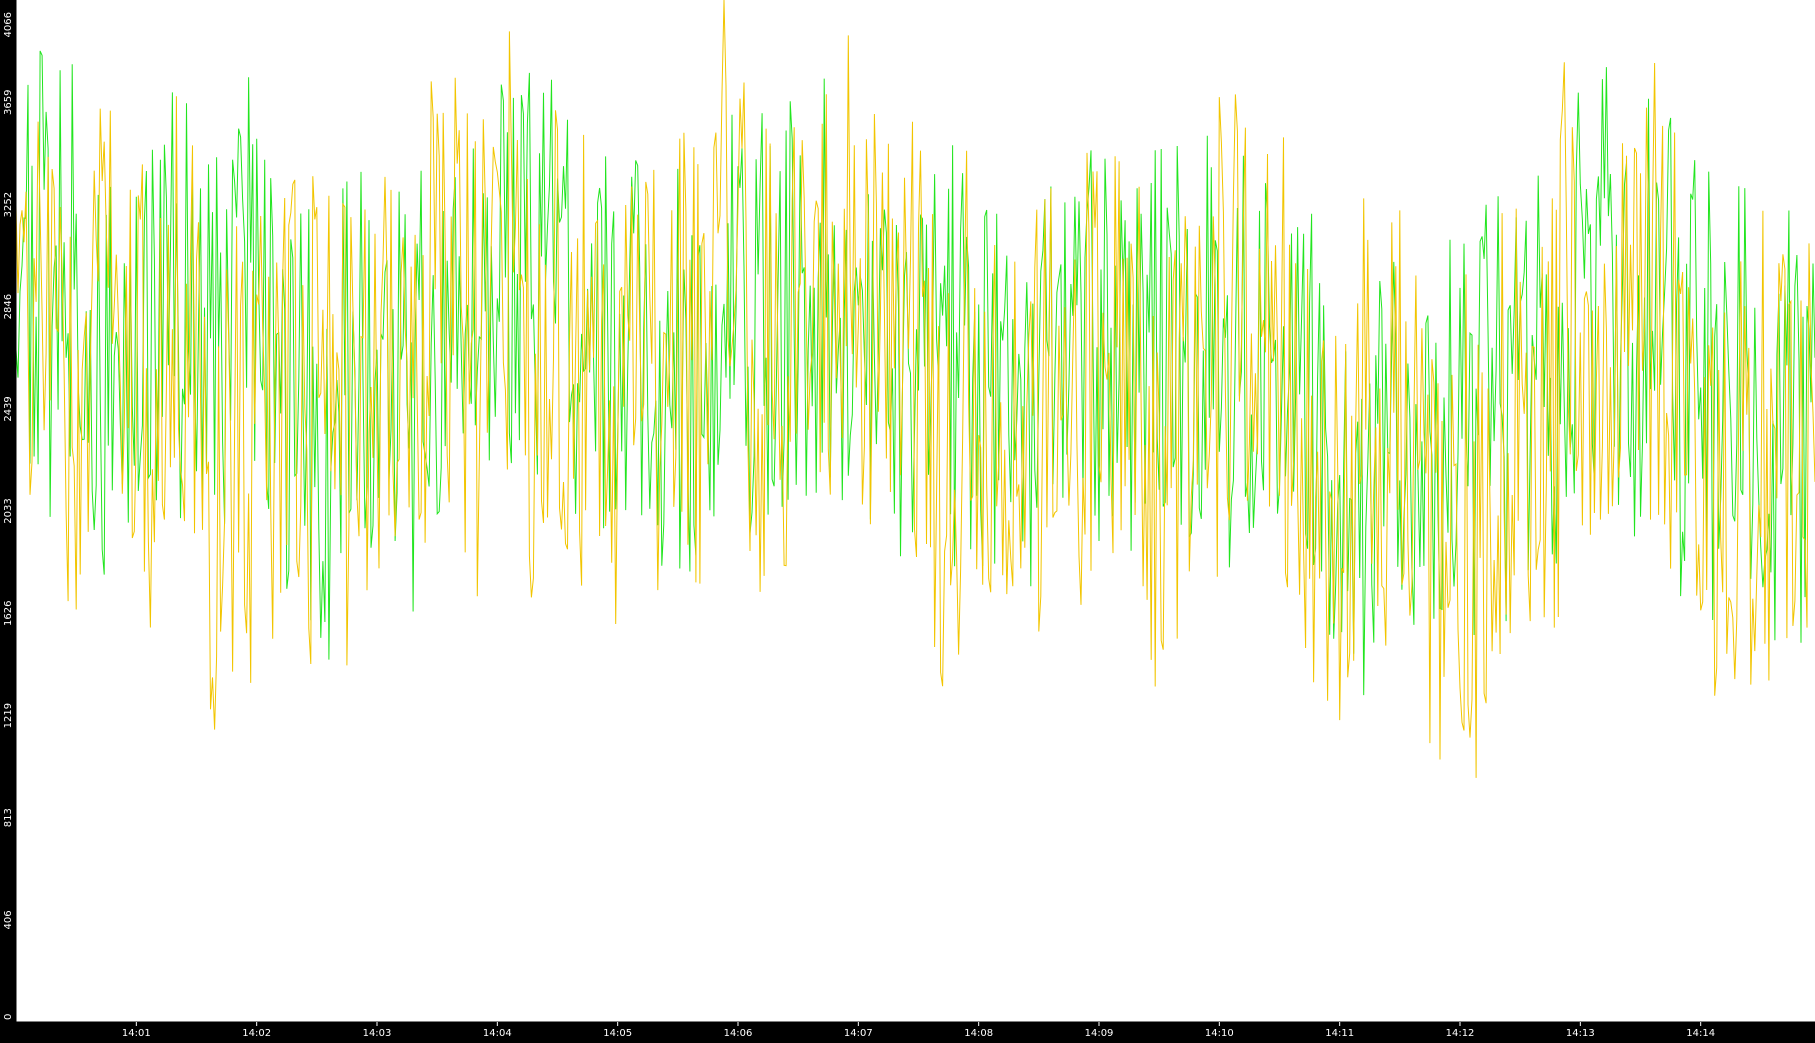  I want to click on x-tick-label: 14:08, so click(978, 1033).